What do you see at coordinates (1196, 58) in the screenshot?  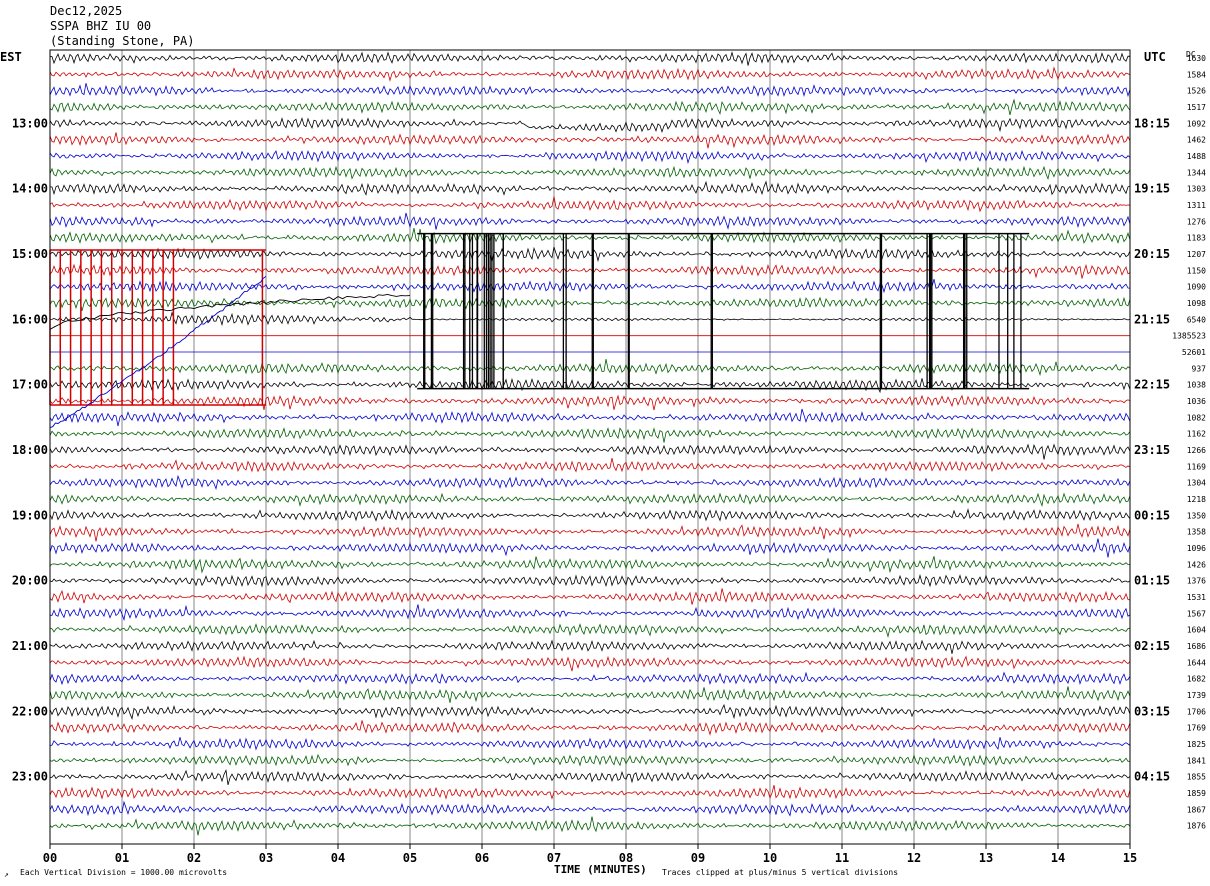 I see `dc-offset-label: 1630` at bounding box center [1196, 58].